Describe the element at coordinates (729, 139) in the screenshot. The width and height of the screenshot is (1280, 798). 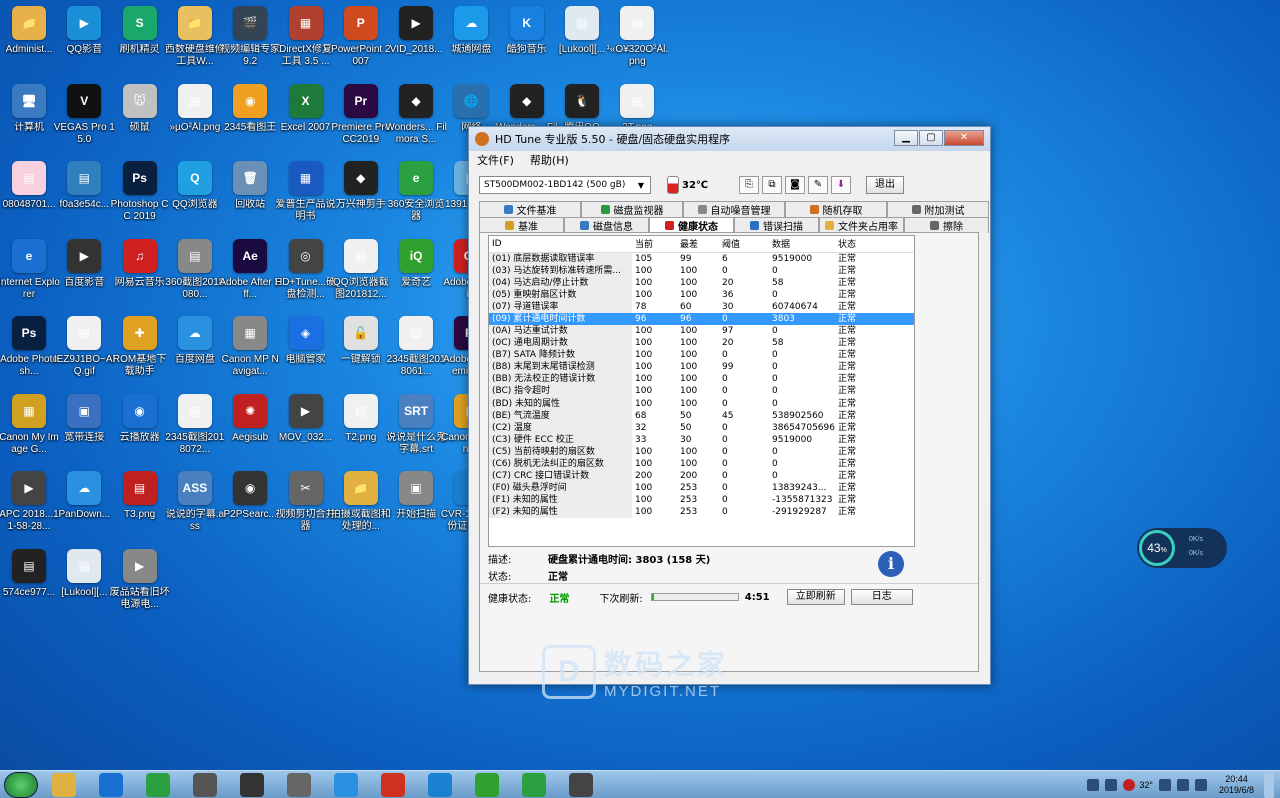
I see `title-bar: HD Tune 专业版 5.50 - 硬盘/固态硬盘实用程序 ▁ ▢ ✕` at that location.